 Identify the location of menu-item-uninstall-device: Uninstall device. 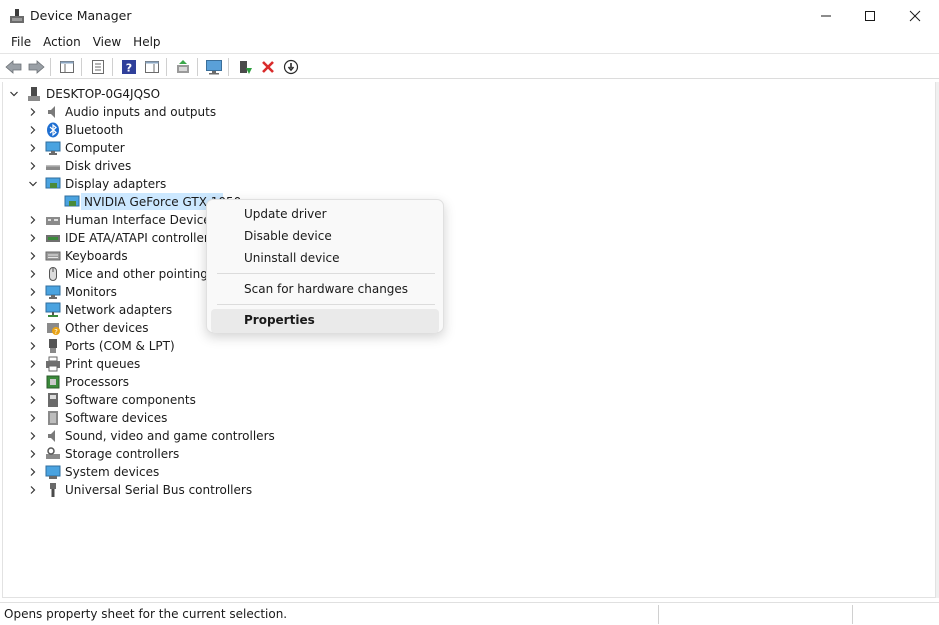
(325, 259).